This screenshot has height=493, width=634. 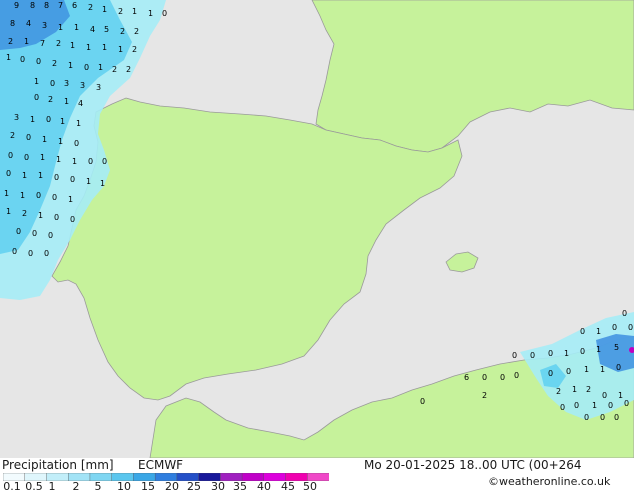 What do you see at coordinates (466, 377) in the screenshot?
I see `point-value: 6` at bounding box center [466, 377].